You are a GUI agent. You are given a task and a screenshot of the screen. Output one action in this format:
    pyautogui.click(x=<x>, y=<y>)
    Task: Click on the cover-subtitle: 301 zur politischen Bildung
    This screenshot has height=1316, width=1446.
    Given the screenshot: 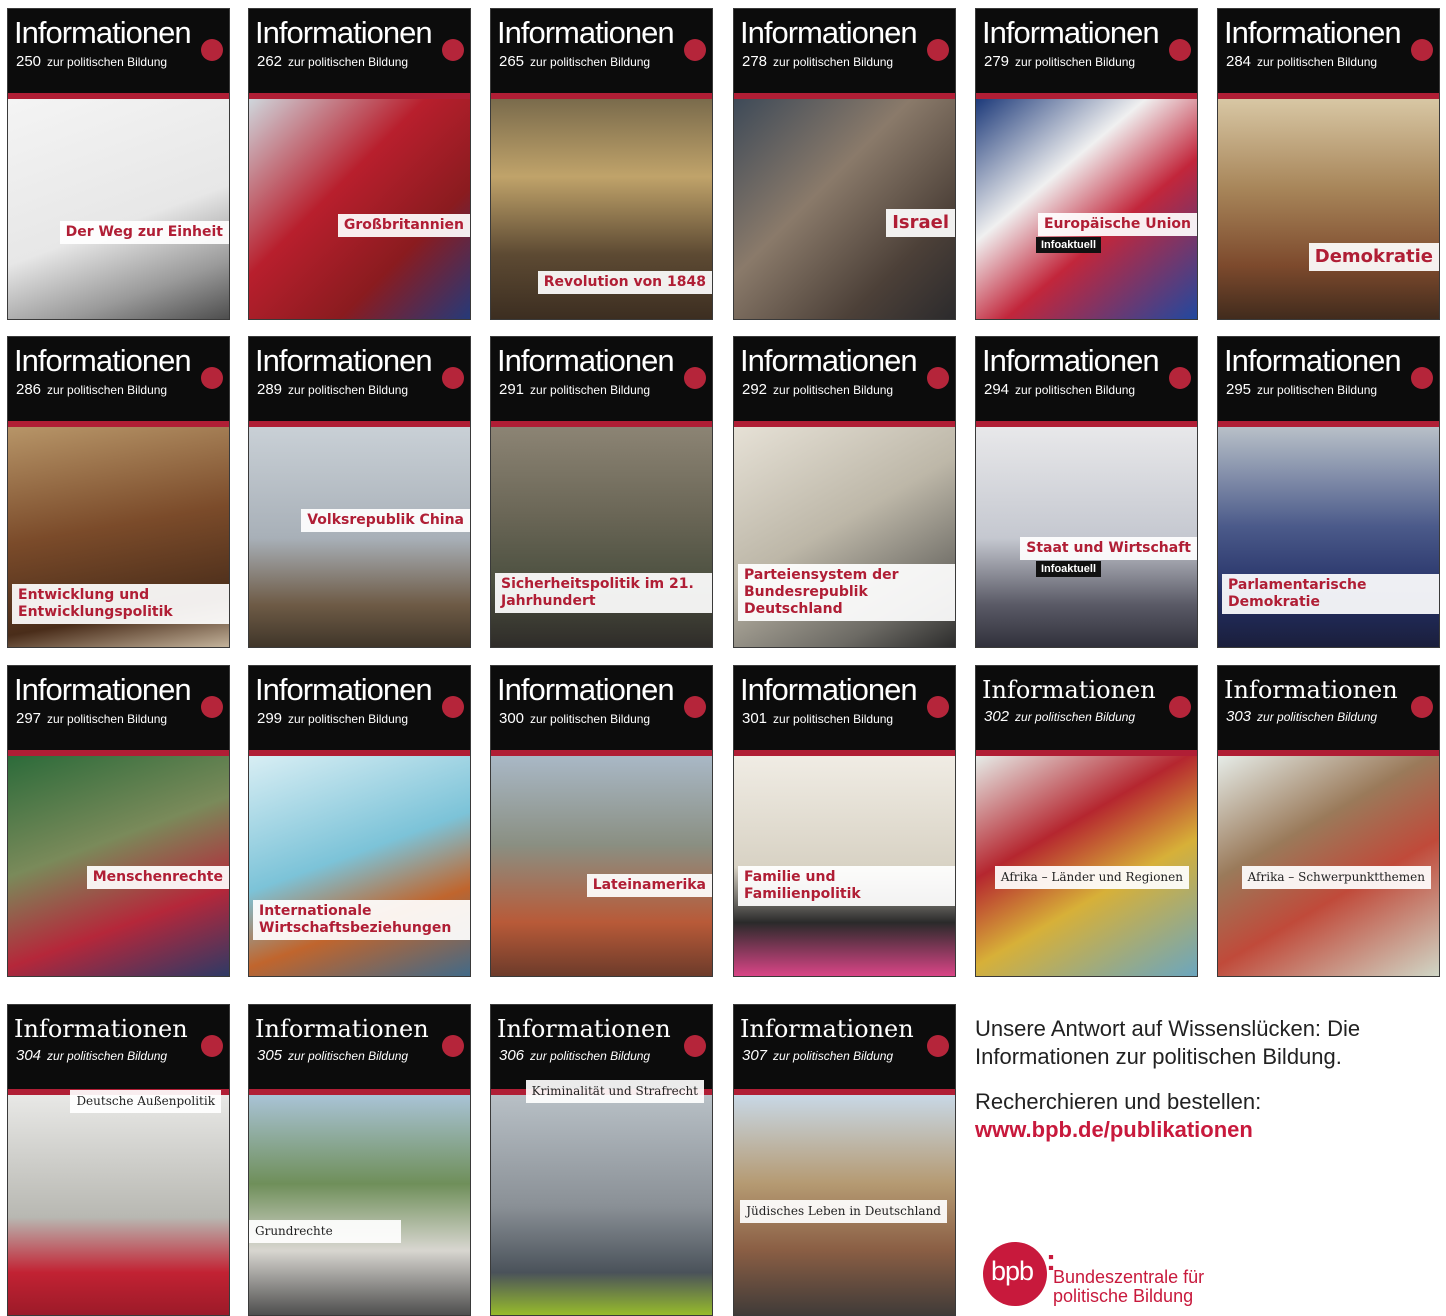 What is the action you would take?
    pyautogui.click(x=817, y=718)
    